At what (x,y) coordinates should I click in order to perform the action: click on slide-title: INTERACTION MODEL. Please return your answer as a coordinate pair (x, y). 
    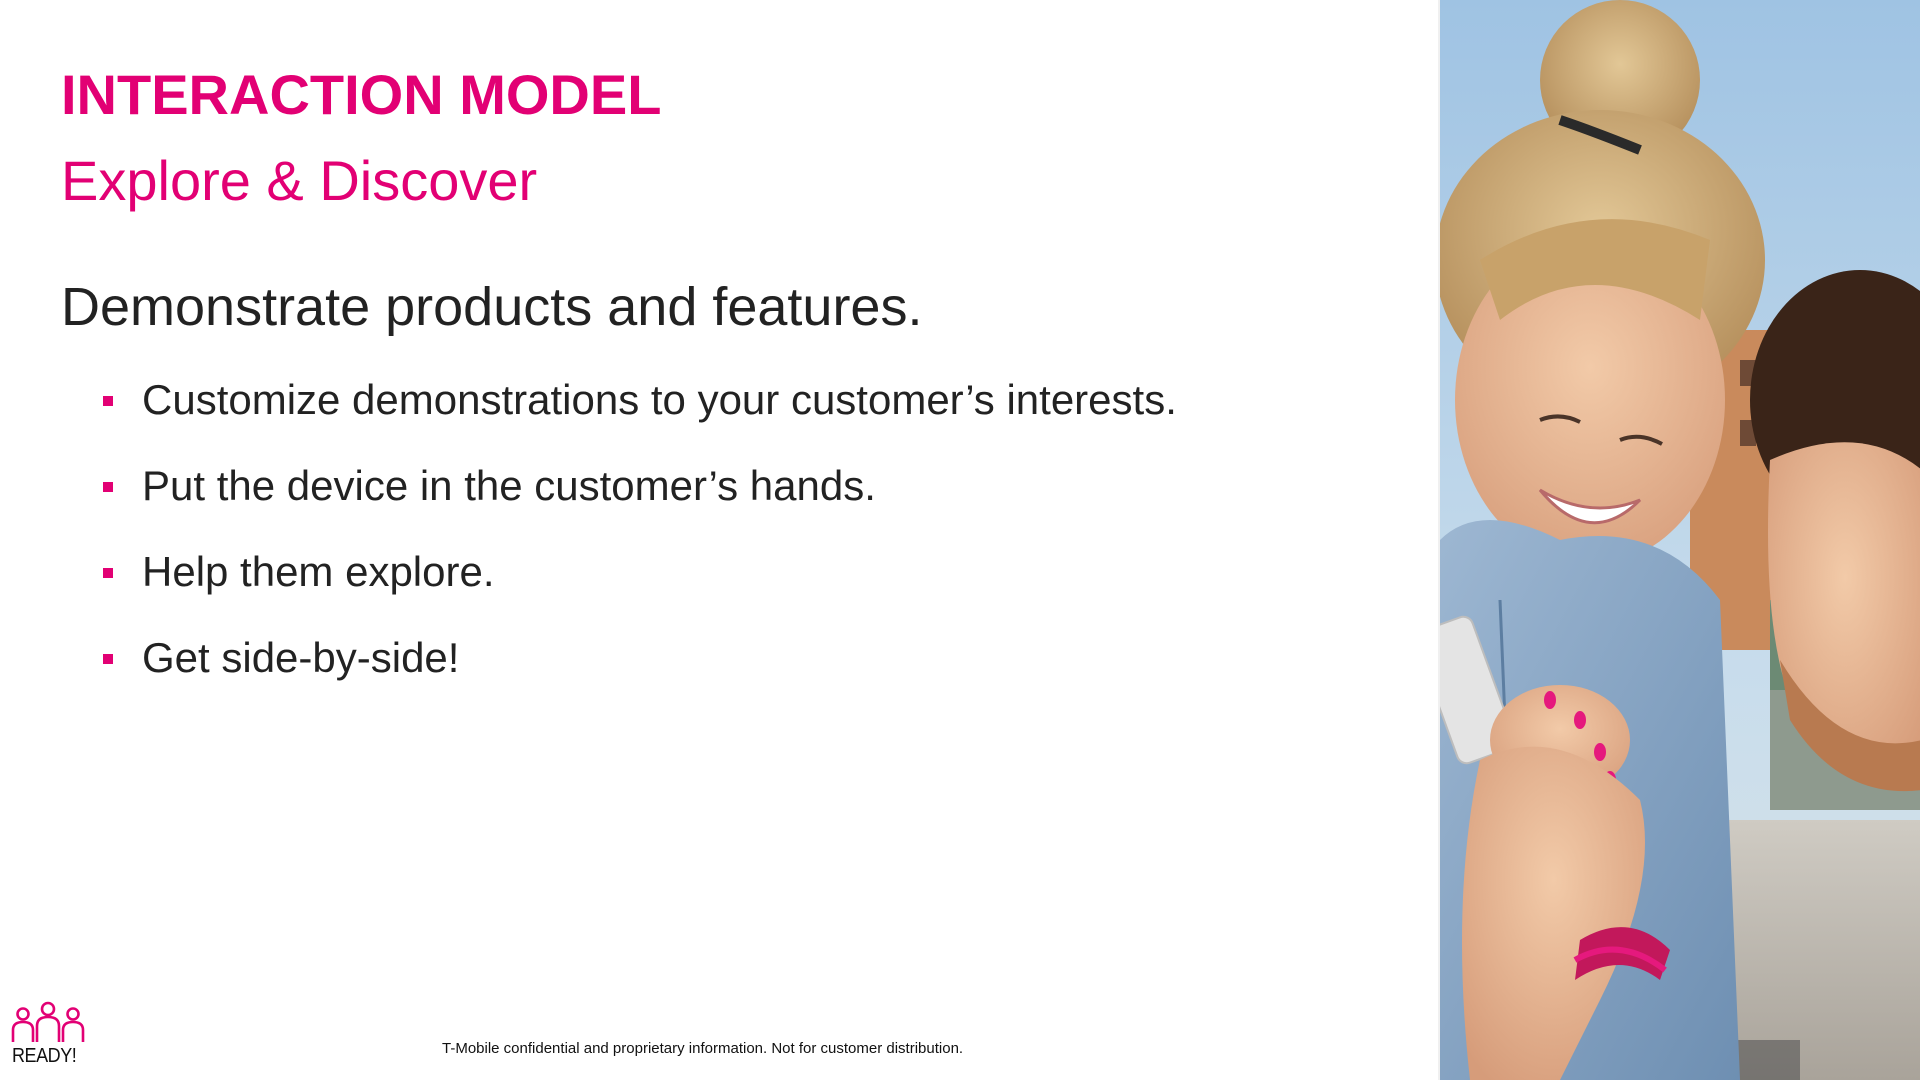
    Looking at the image, I should click on (361, 94).